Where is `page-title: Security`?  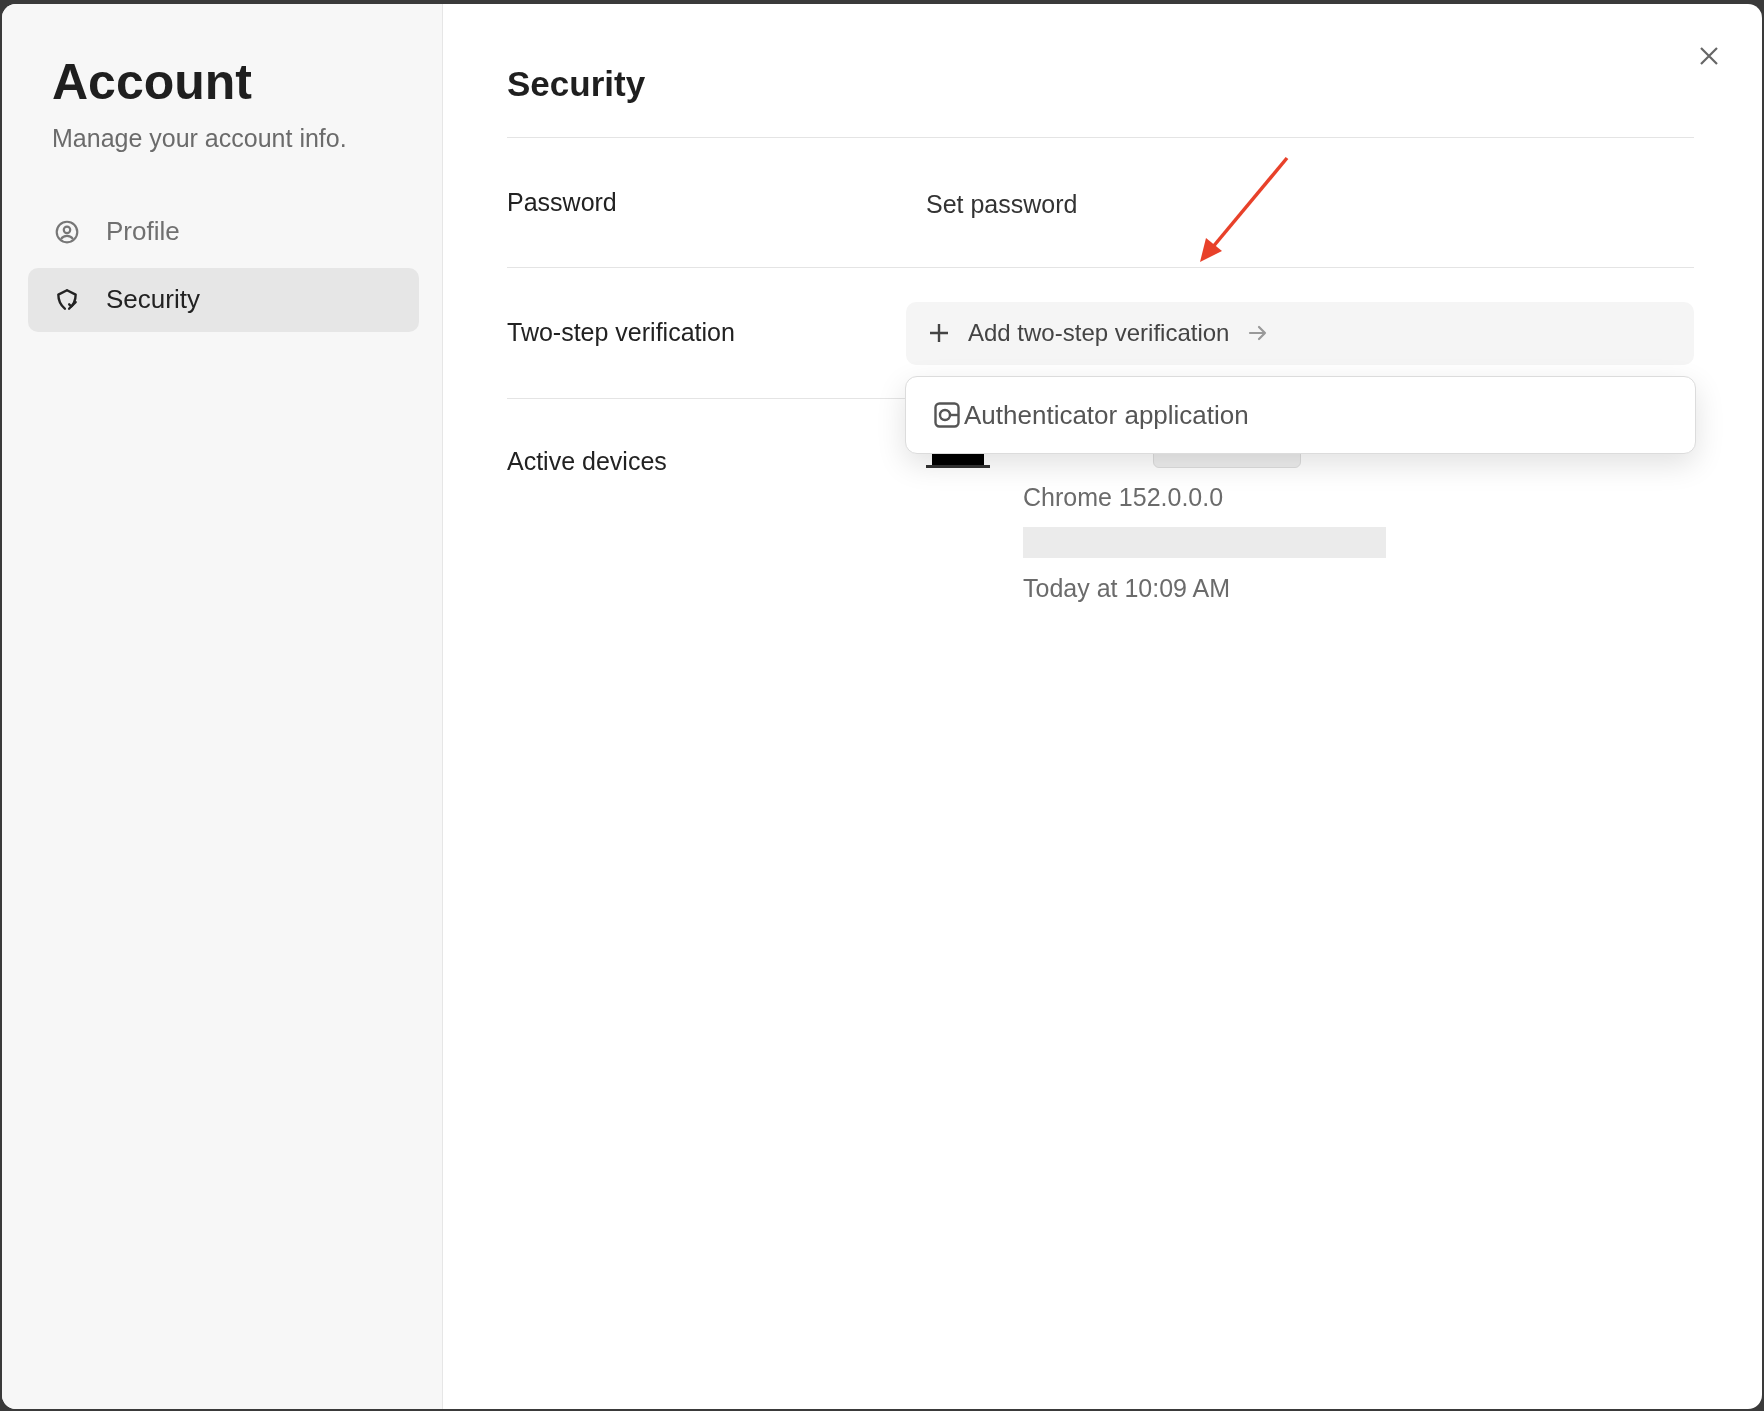 page-title: Security is located at coordinates (577, 84).